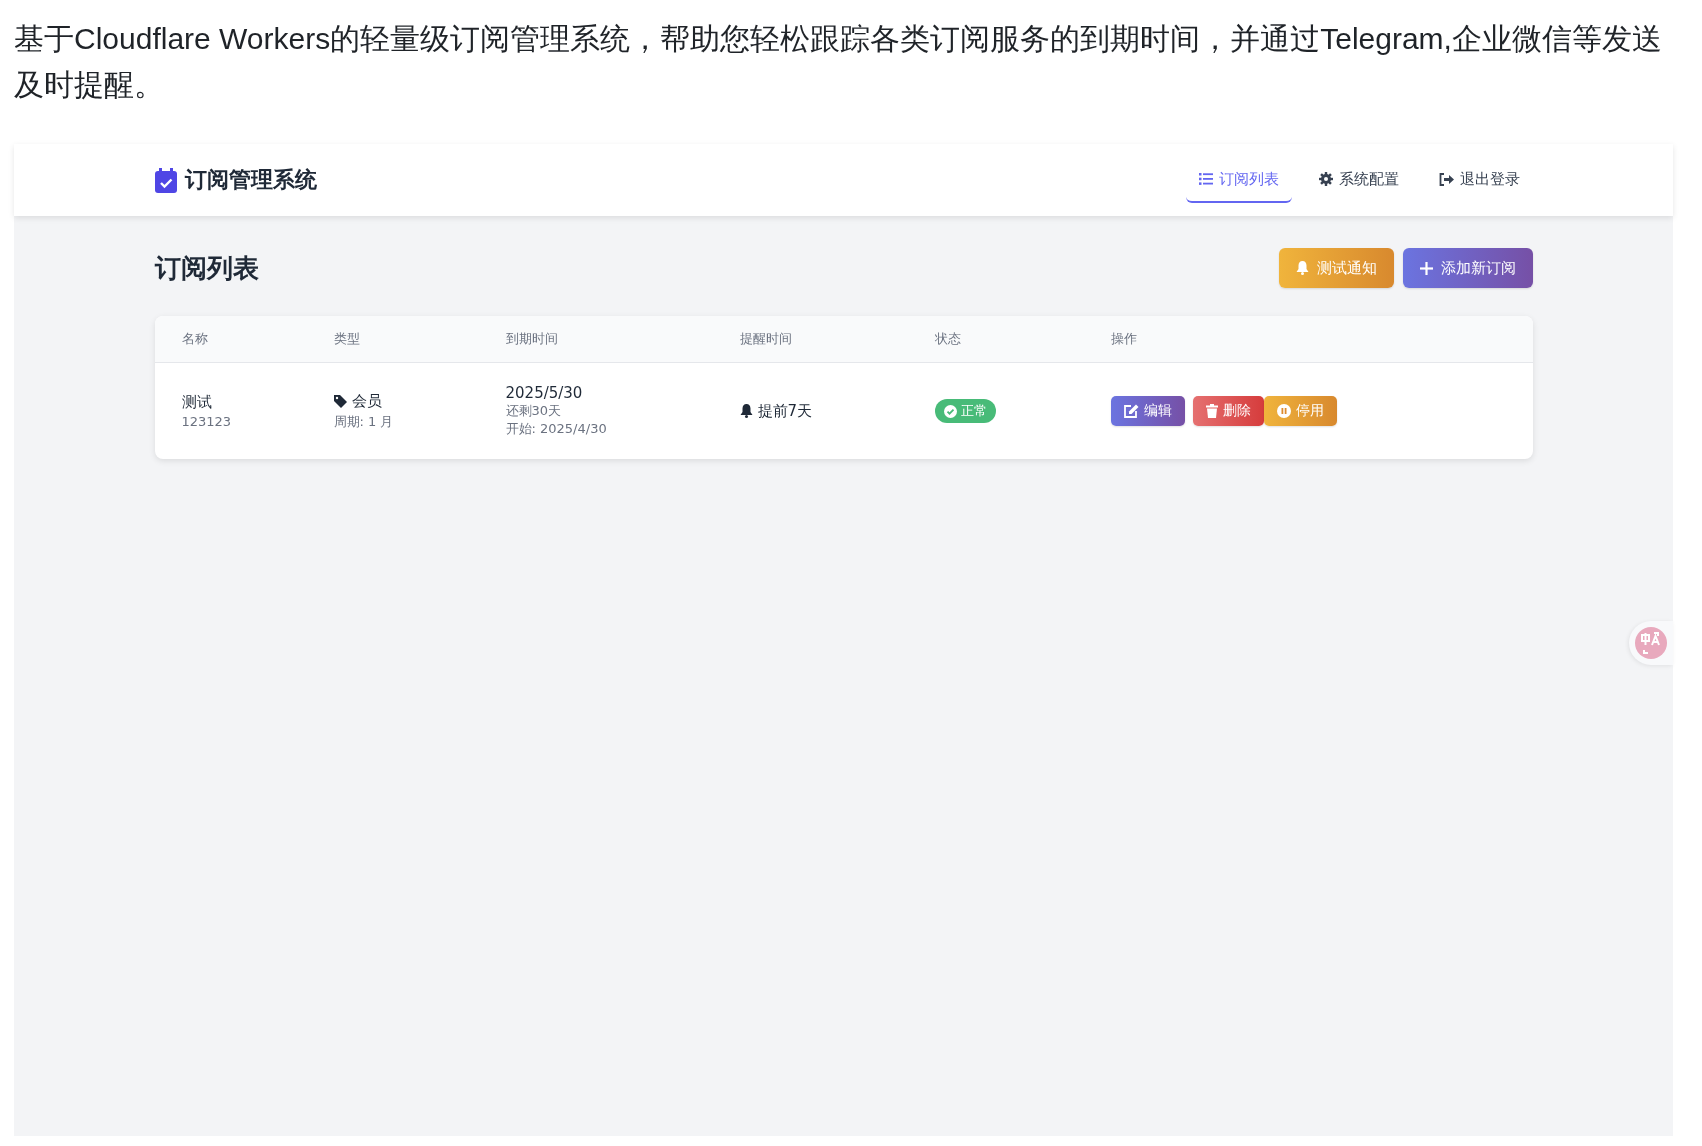 The width and height of the screenshot is (1702, 1146). Describe the element at coordinates (838, 62) in the screenshot. I see `intro-paragraph: 基于Cloudflare Workers的轻量级订阅管理系统，帮助您轻松跟踪各类订阅服务的到期时间，并通过Telegram,企业微信等发送及时提醒。` at that location.